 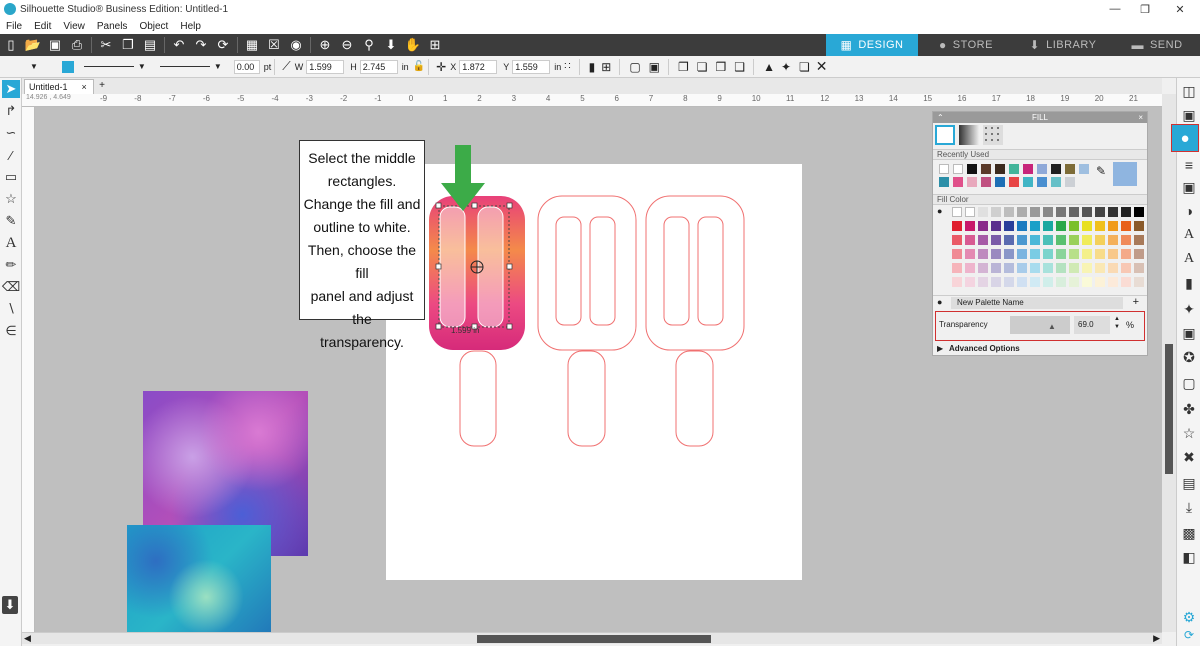 I want to click on line-color-swatch, so click(x=67, y=66).